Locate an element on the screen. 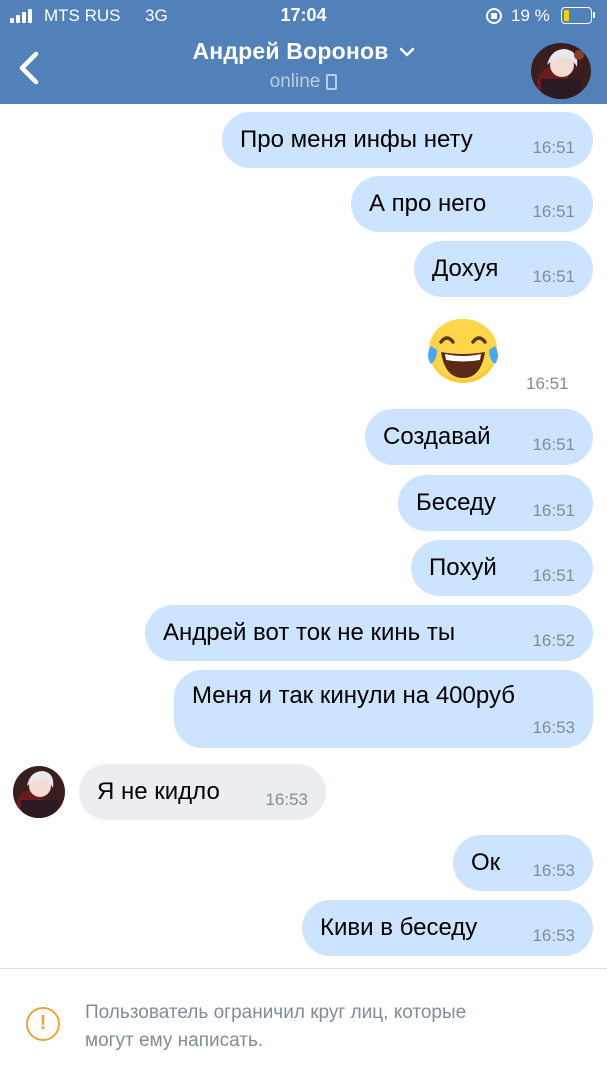  message-outgoing: Создавай 16:51 is located at coordinates (479, 437).